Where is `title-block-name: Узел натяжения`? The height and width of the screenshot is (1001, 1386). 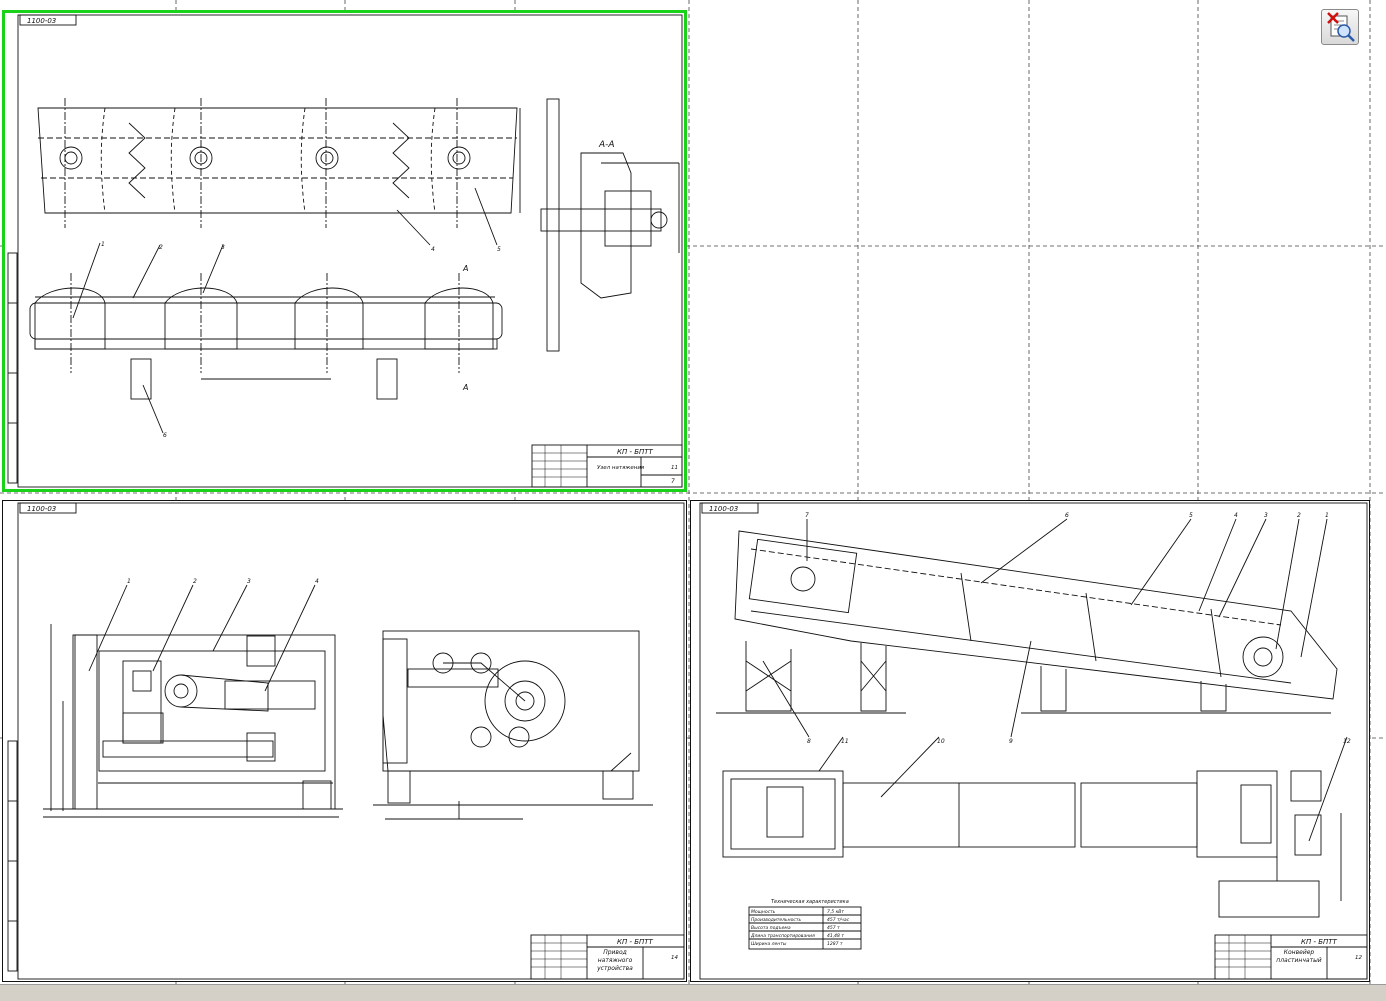 title-block-name: Узел натяжения is located at coordinates (621, 468).